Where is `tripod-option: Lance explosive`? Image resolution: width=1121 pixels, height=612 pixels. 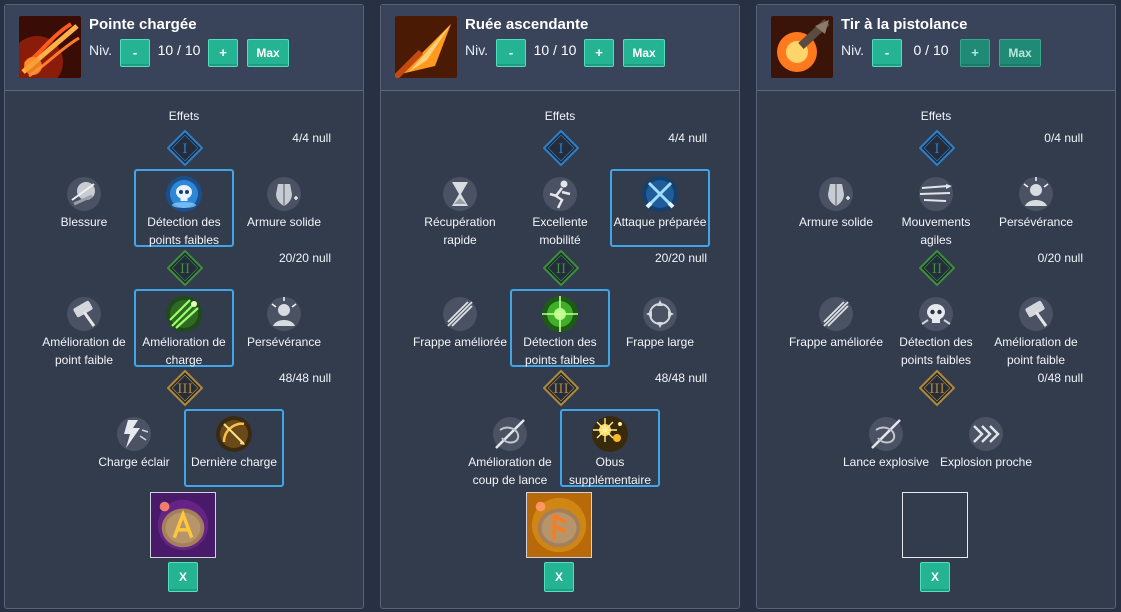 tripod-option: Lance explosive is located at coordinates (886, 448).